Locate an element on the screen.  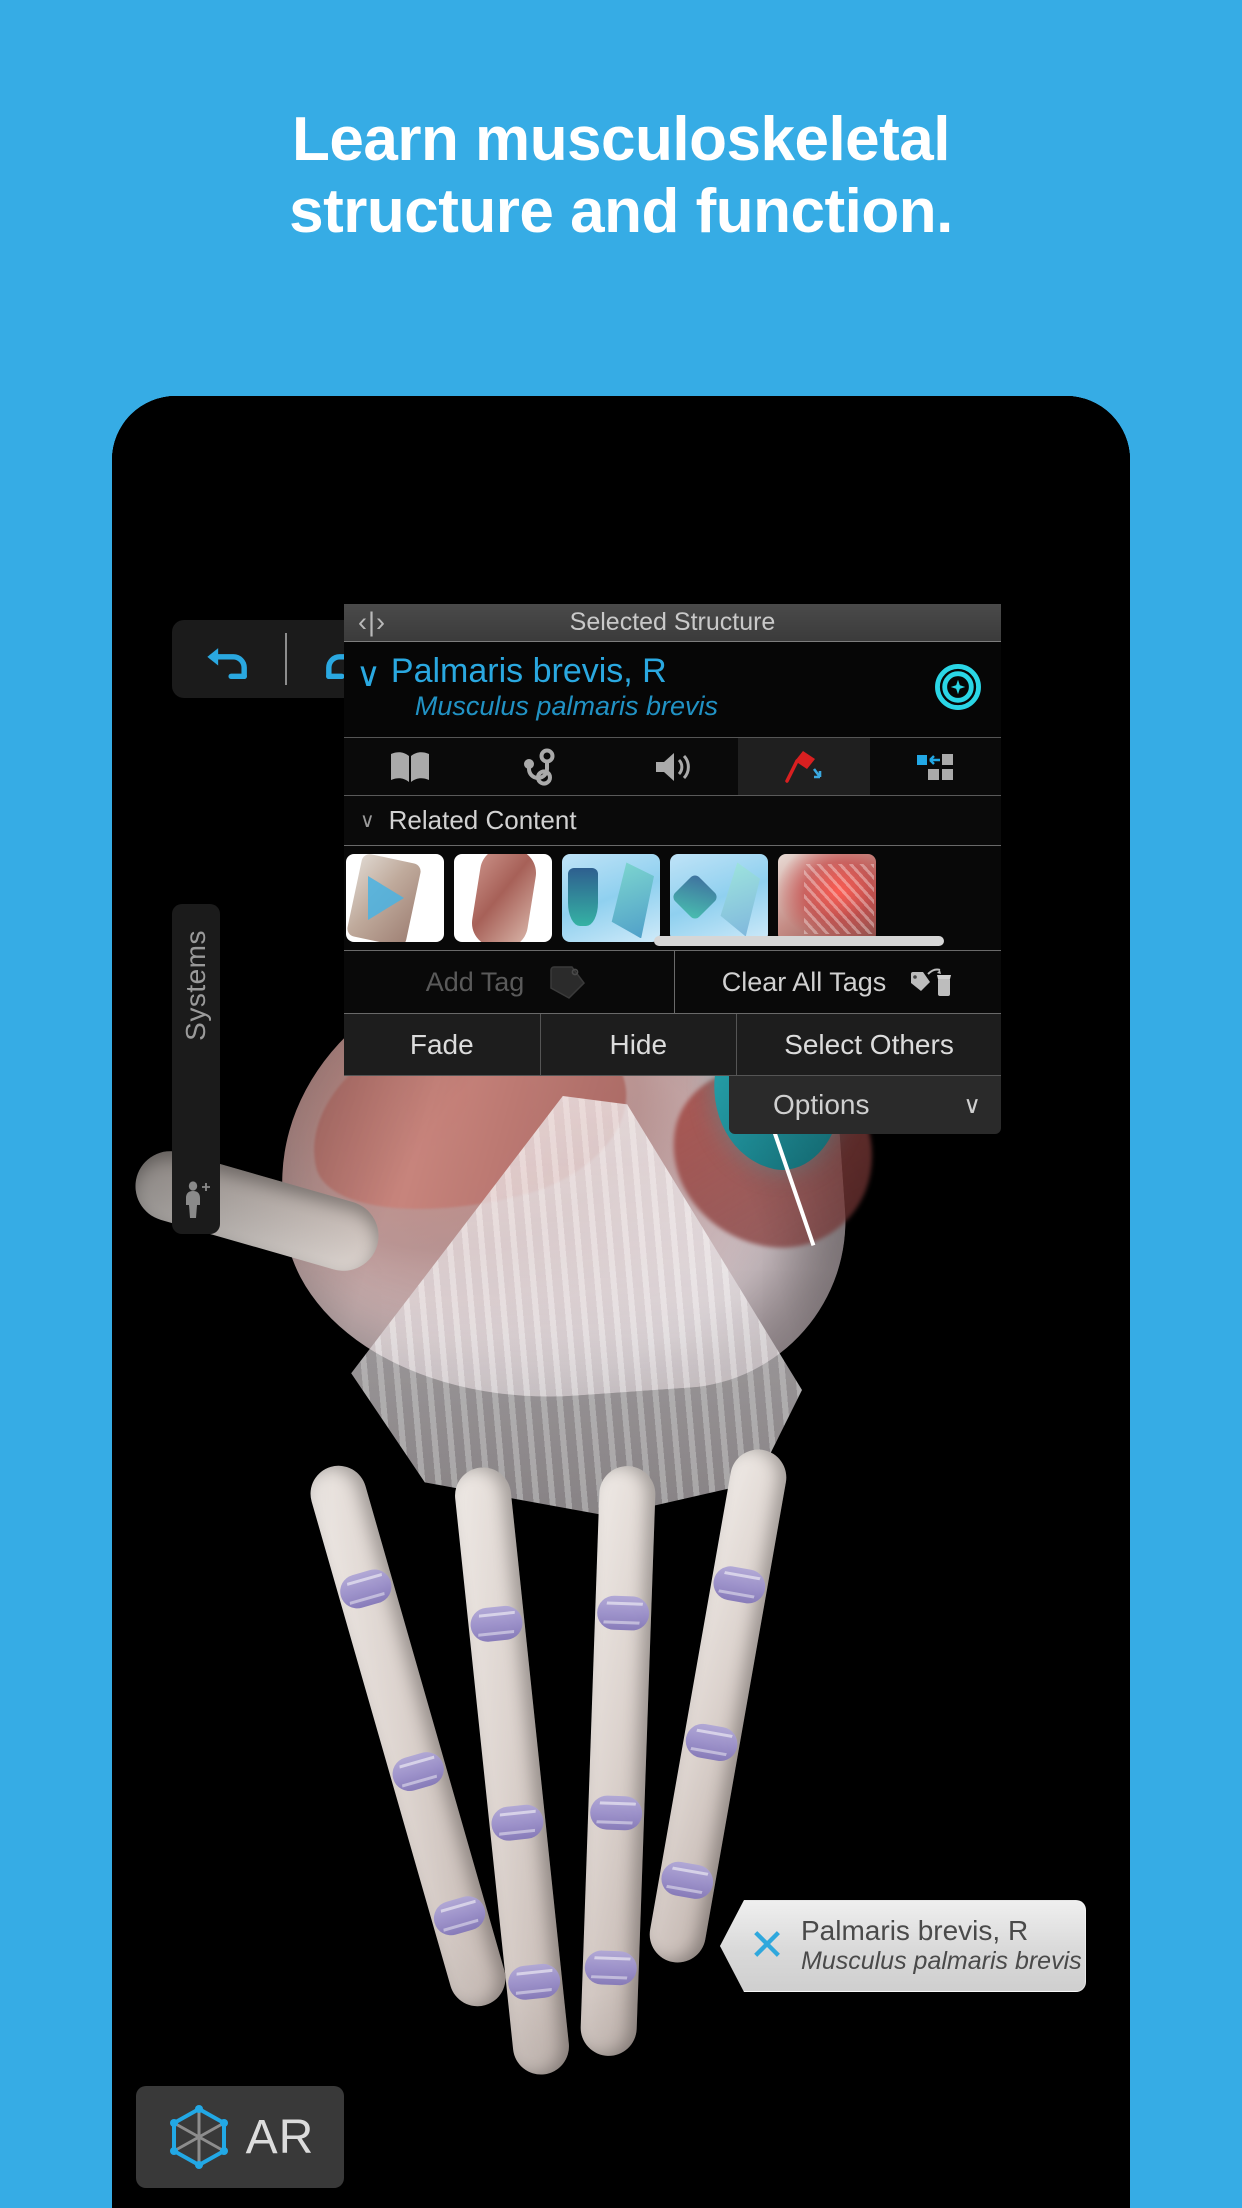
structure-action-row: Fade Hide Select Others is located at coordinates (672, 1045).